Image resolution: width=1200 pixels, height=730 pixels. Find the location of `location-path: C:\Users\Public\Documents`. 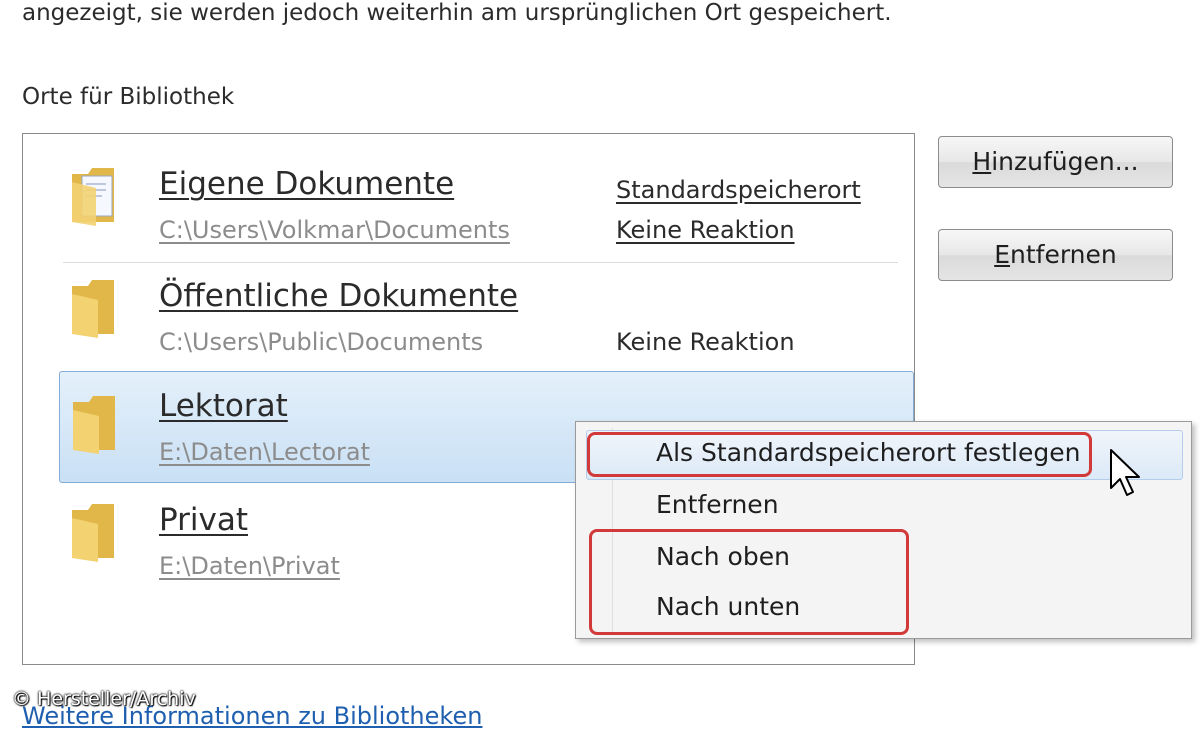

location-path: C:\Users\Public\Documents is located at coordinates (321, 342).